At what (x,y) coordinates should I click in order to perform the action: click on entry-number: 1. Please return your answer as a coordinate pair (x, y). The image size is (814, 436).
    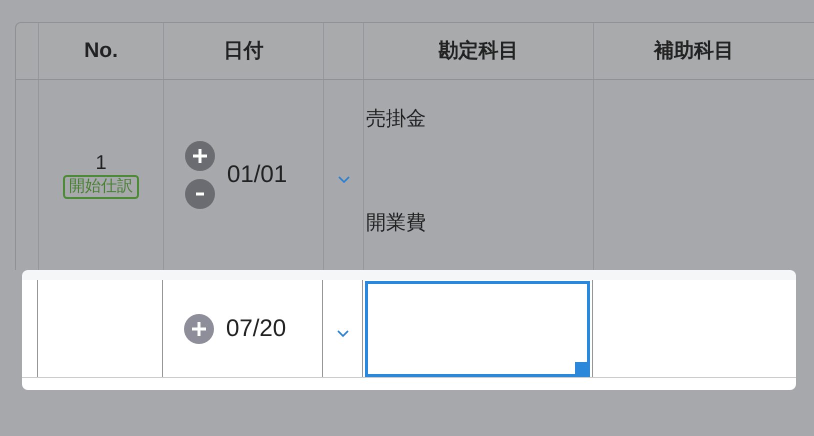
    Looking at the image, I should click on (101, 163).